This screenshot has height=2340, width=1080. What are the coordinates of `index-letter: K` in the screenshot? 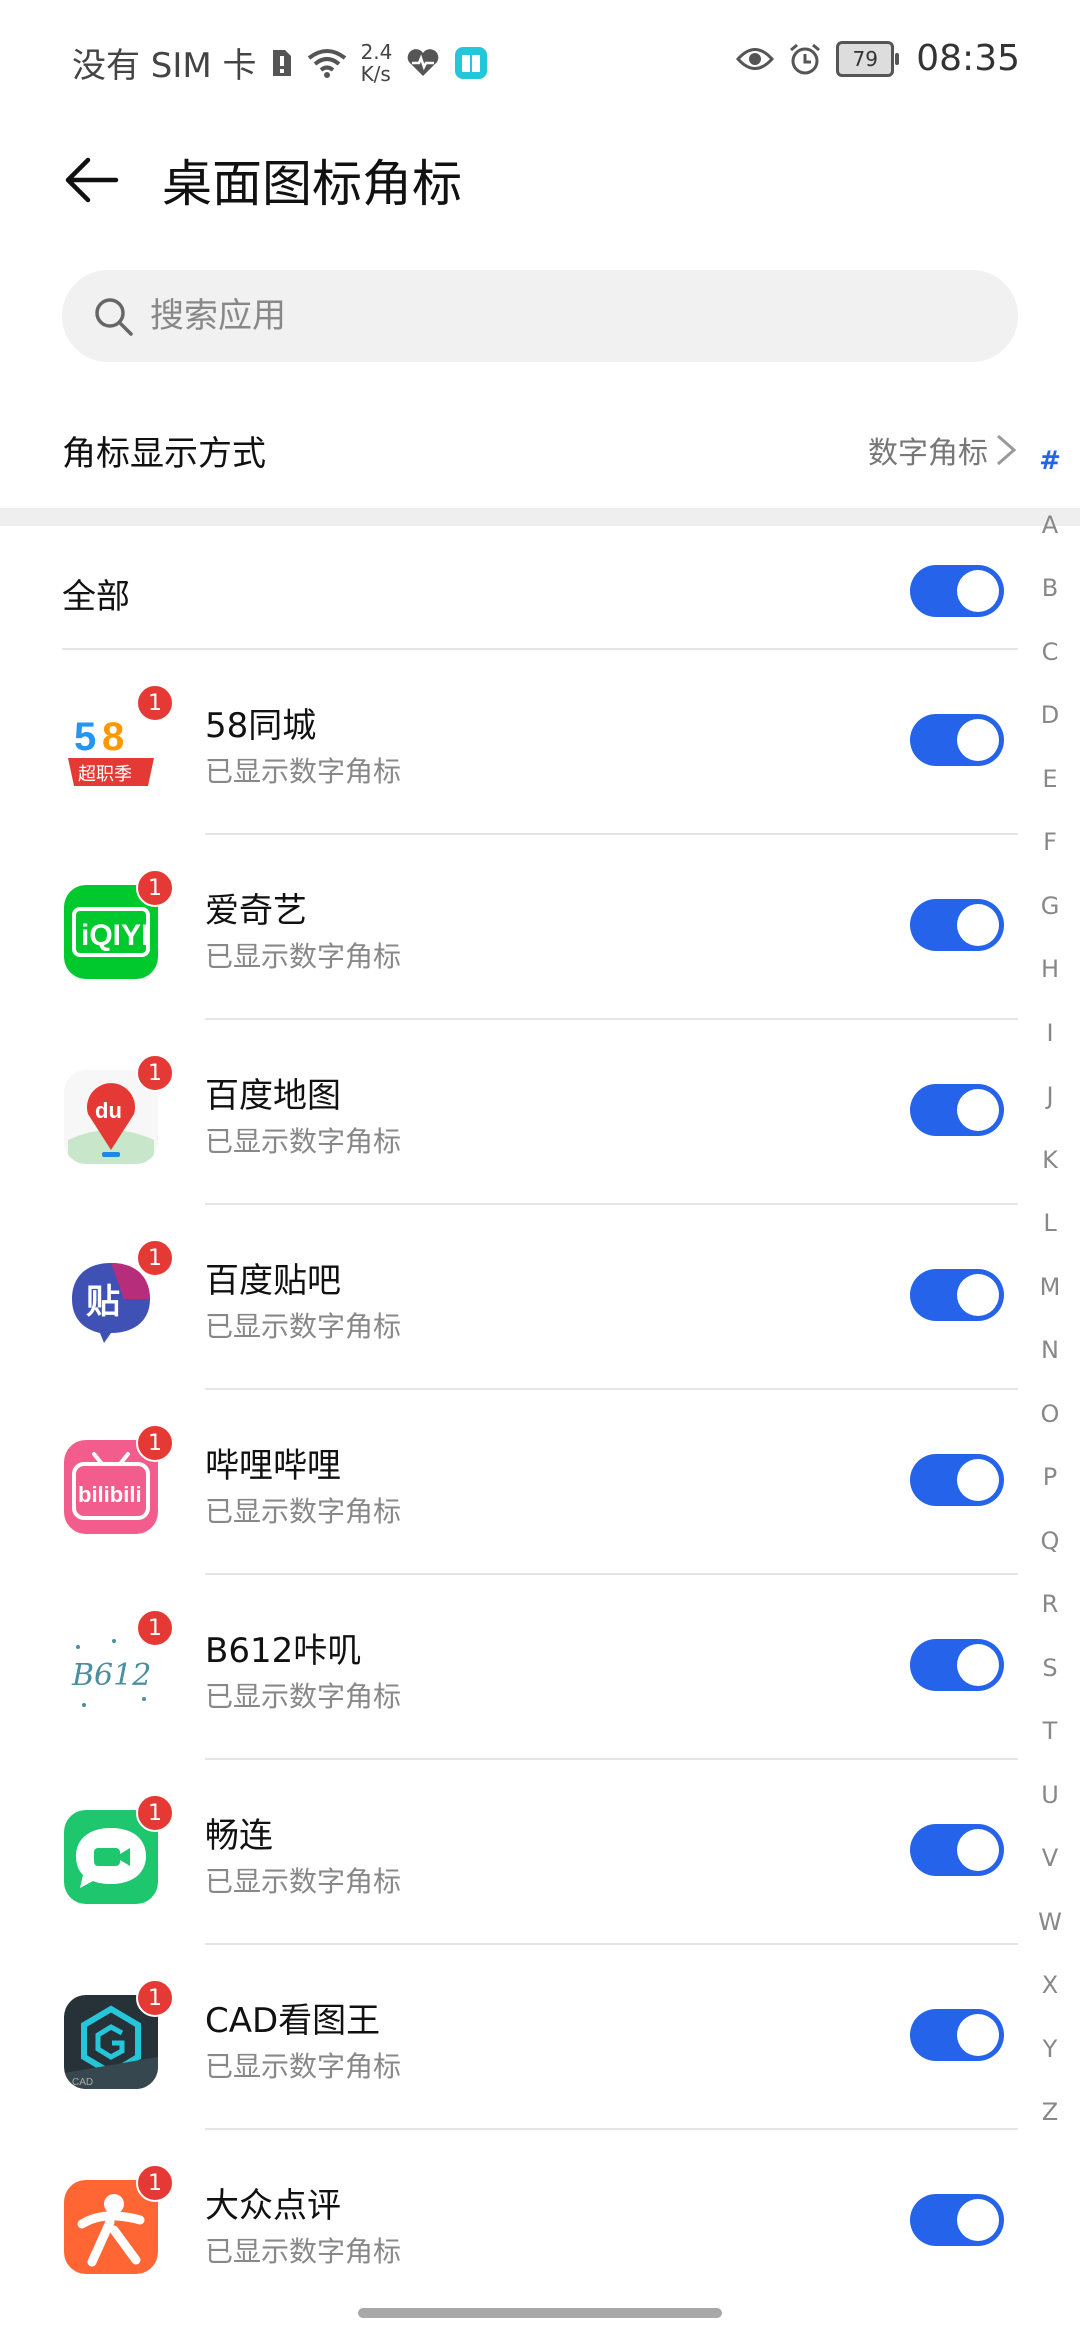 It's located at (1050, 1161).